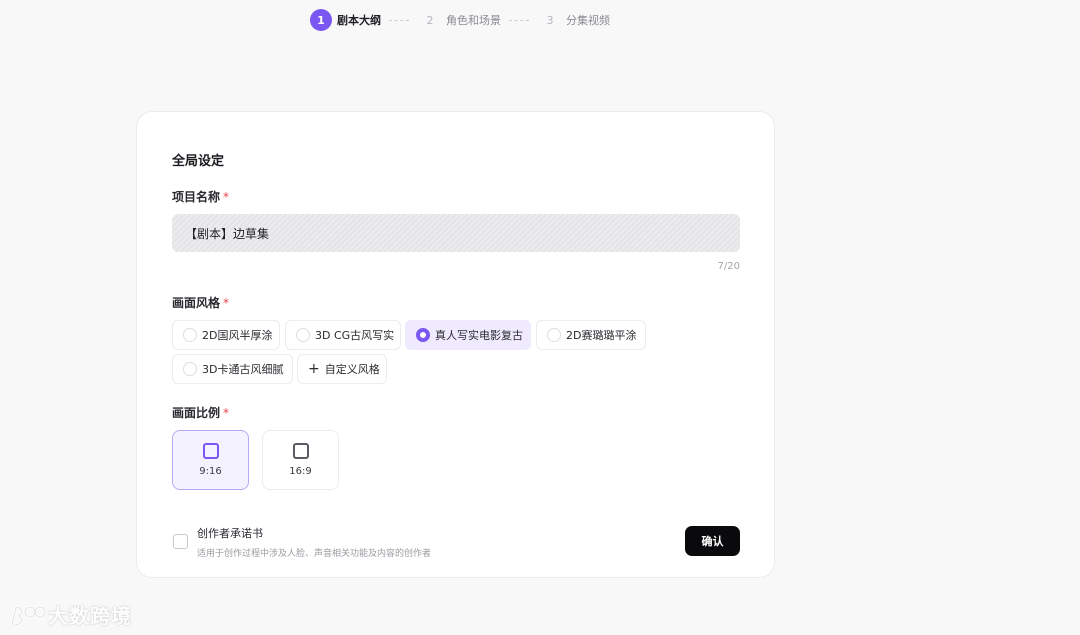  Describe the element at coordinates (237, 335) in the screenshot. I see `style-option-label: 2D国风半厚涂` at that location.